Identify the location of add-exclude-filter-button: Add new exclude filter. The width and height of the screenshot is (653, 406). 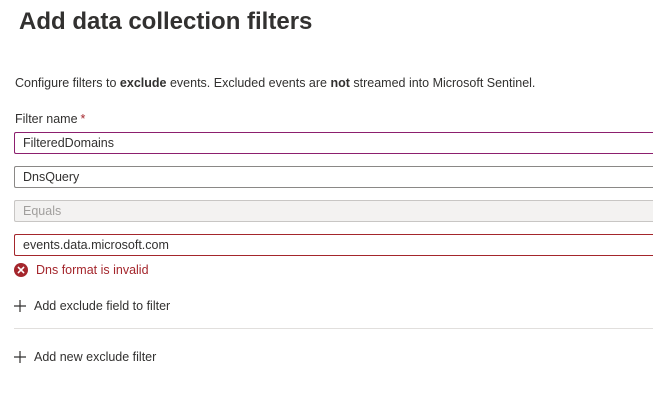
(84, 357).